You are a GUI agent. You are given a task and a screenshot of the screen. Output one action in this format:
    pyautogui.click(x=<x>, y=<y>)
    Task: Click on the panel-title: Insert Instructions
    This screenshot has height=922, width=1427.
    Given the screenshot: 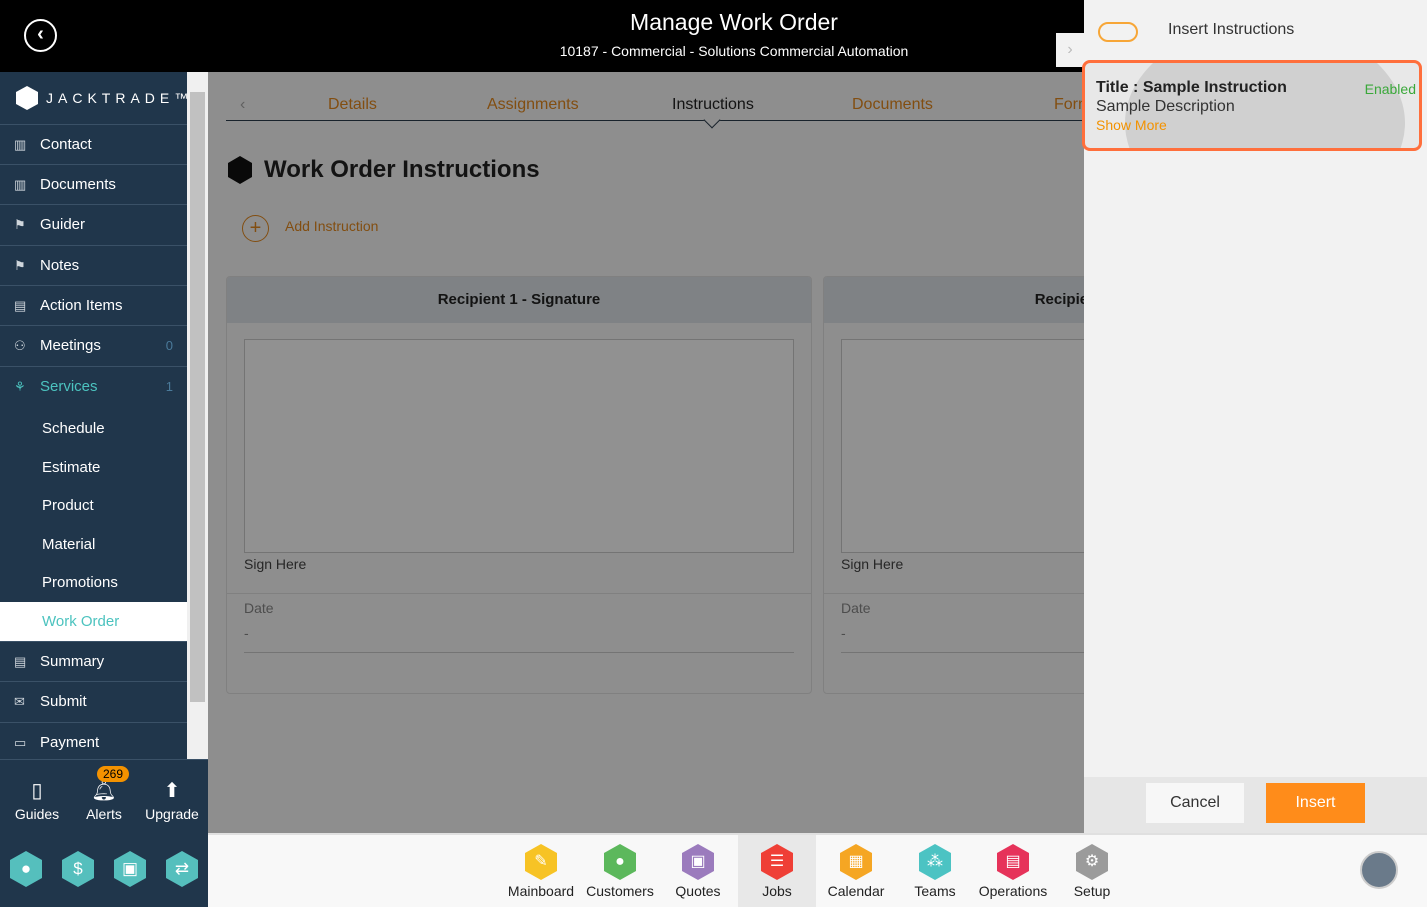 What is the action you would take?
    pyautogui.click(x=1231, y=29)
    